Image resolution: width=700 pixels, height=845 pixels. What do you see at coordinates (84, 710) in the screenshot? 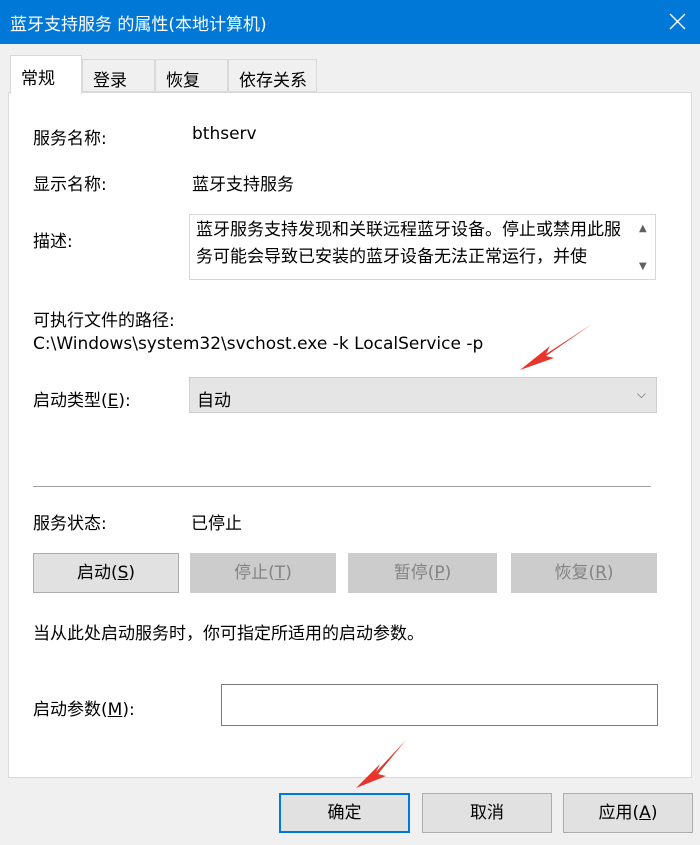
I see `startup-params-label: 启动参数(M):` at bounding box center [84, 710].